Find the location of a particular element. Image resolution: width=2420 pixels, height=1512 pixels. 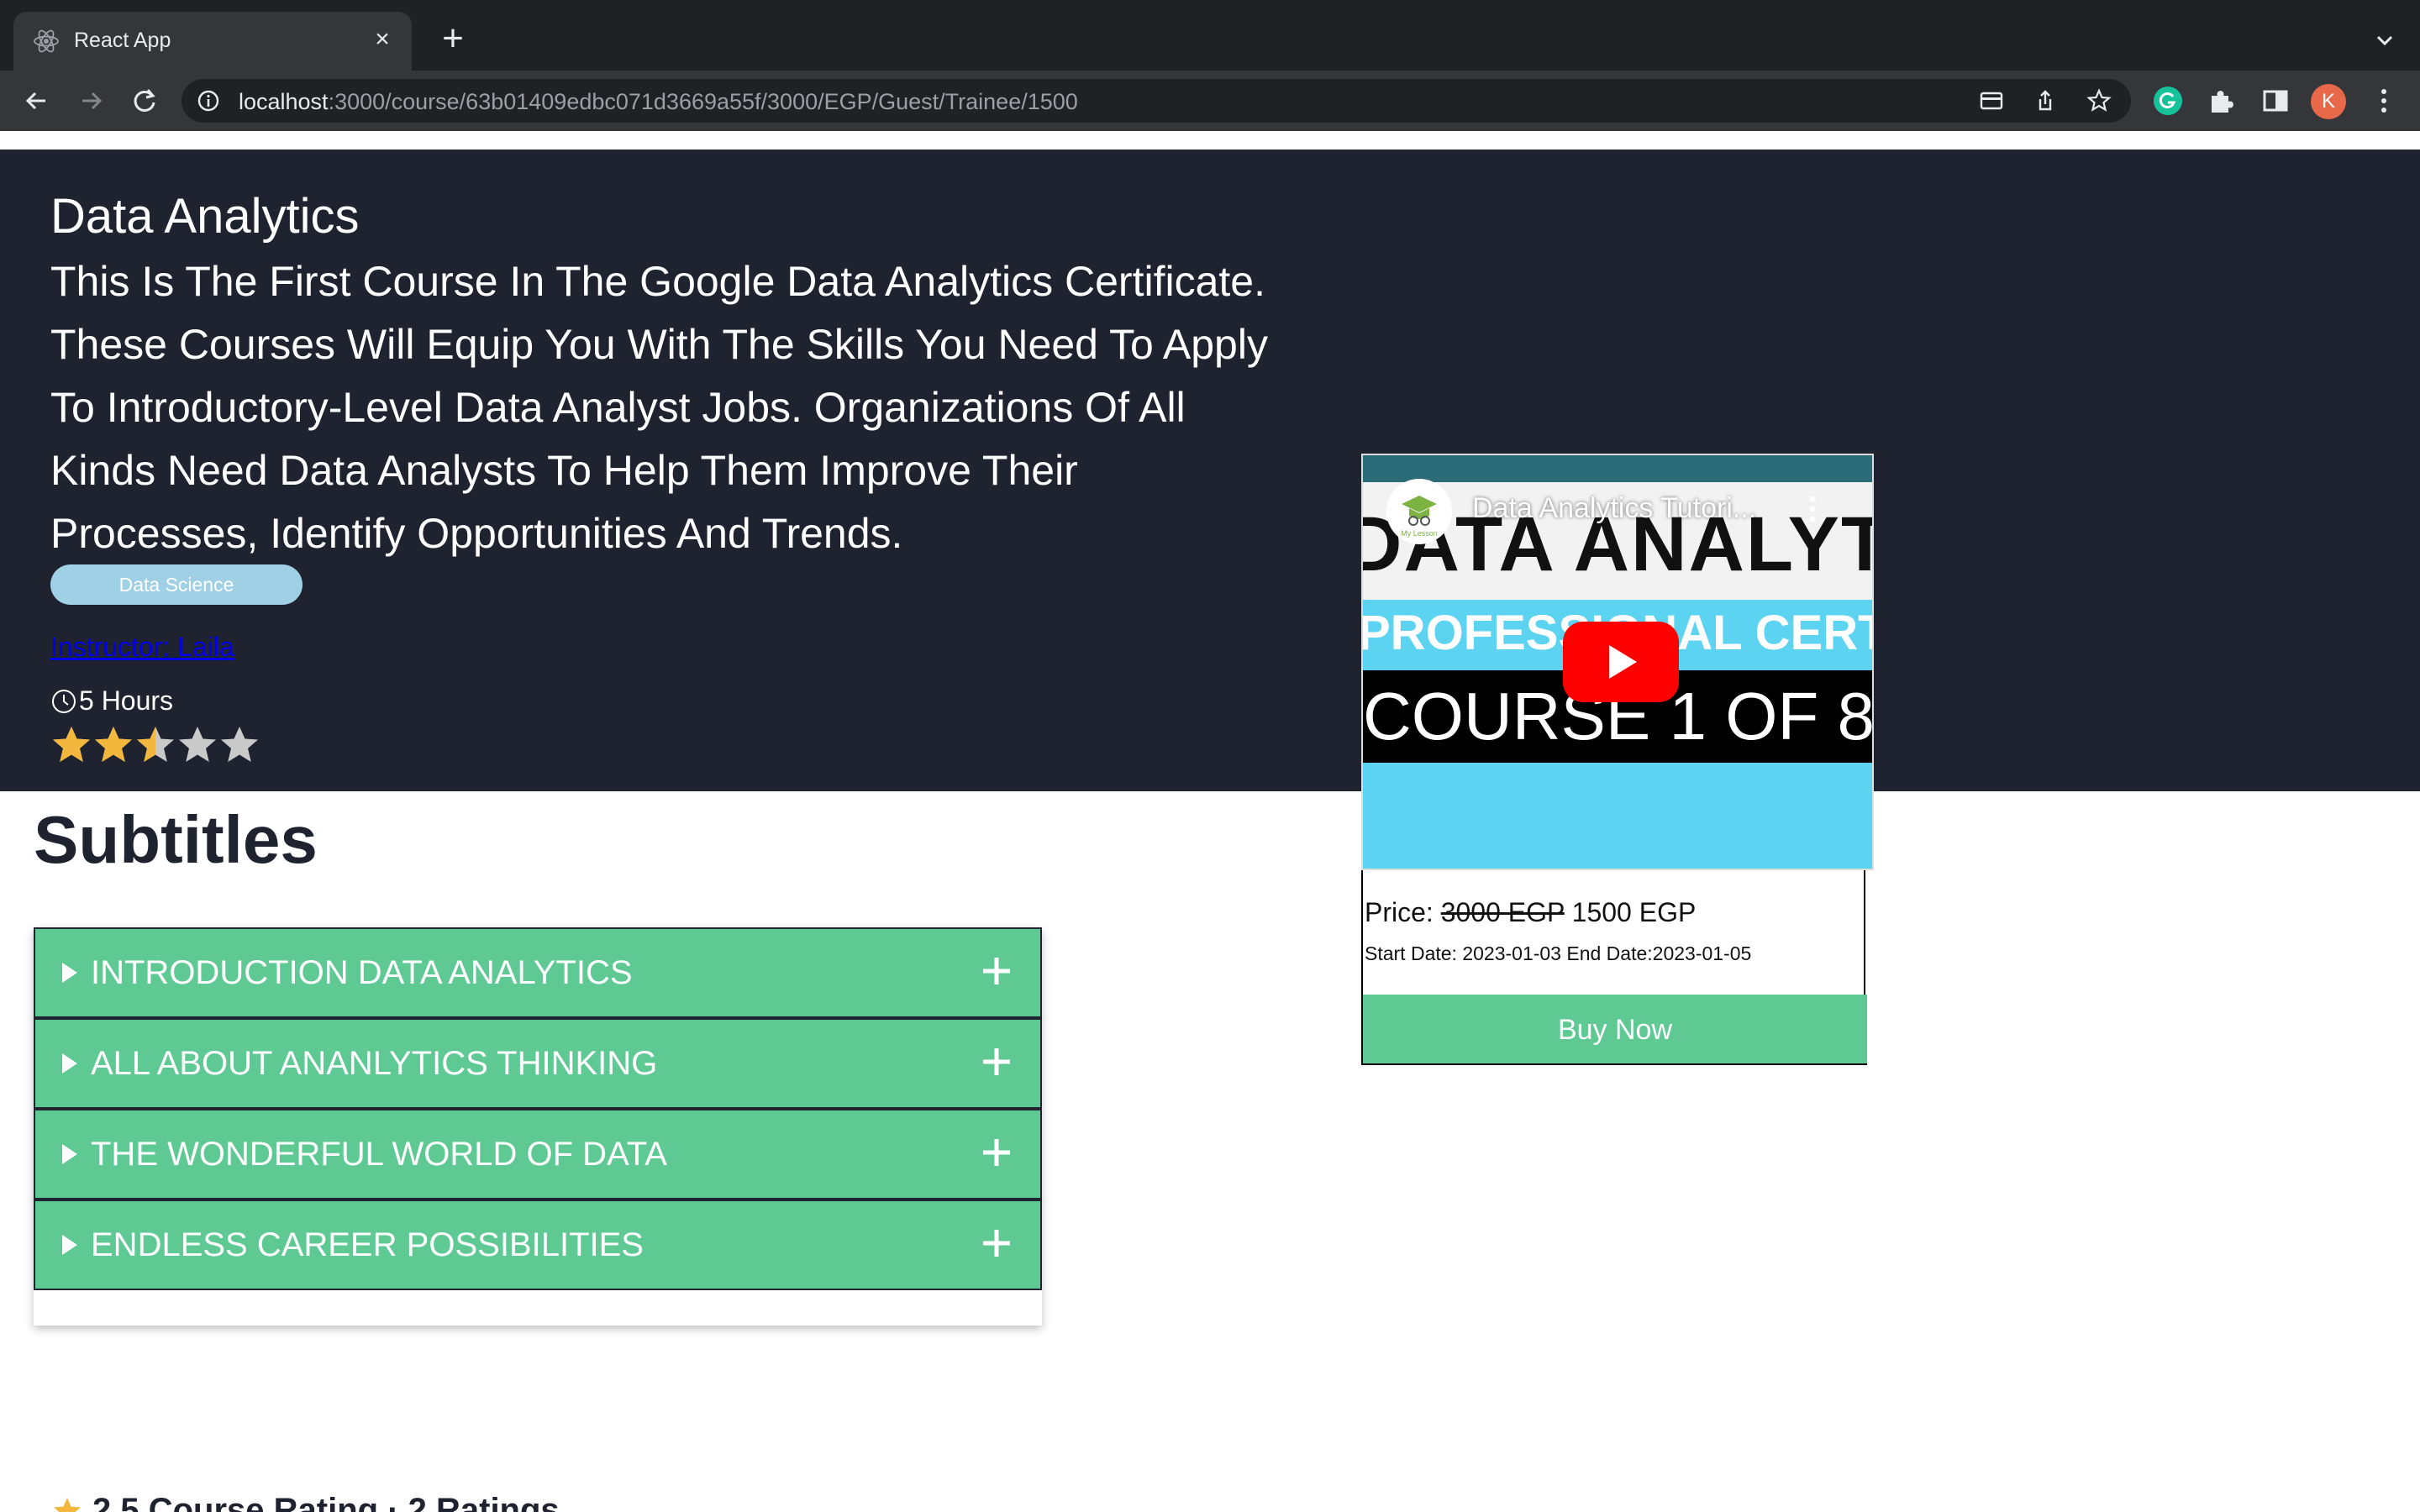

old-price: 3000 EGP is located at coordinates (1502, 912).